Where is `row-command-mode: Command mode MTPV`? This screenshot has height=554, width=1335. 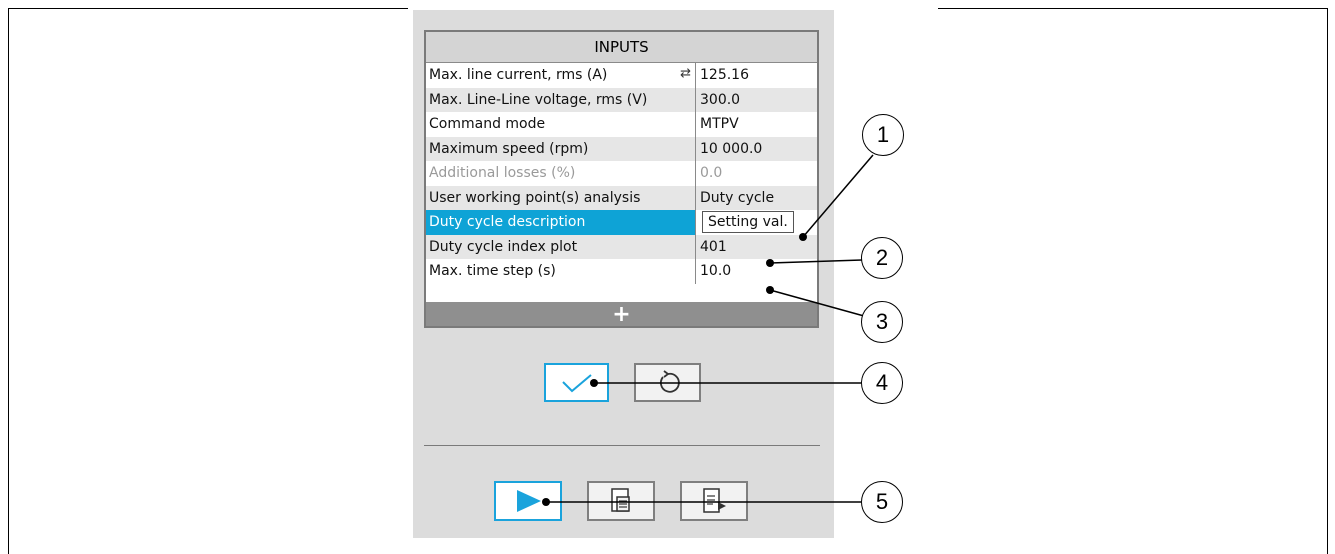 row-command-mode: Command mode MTPV is located at coordinates (621, 124).